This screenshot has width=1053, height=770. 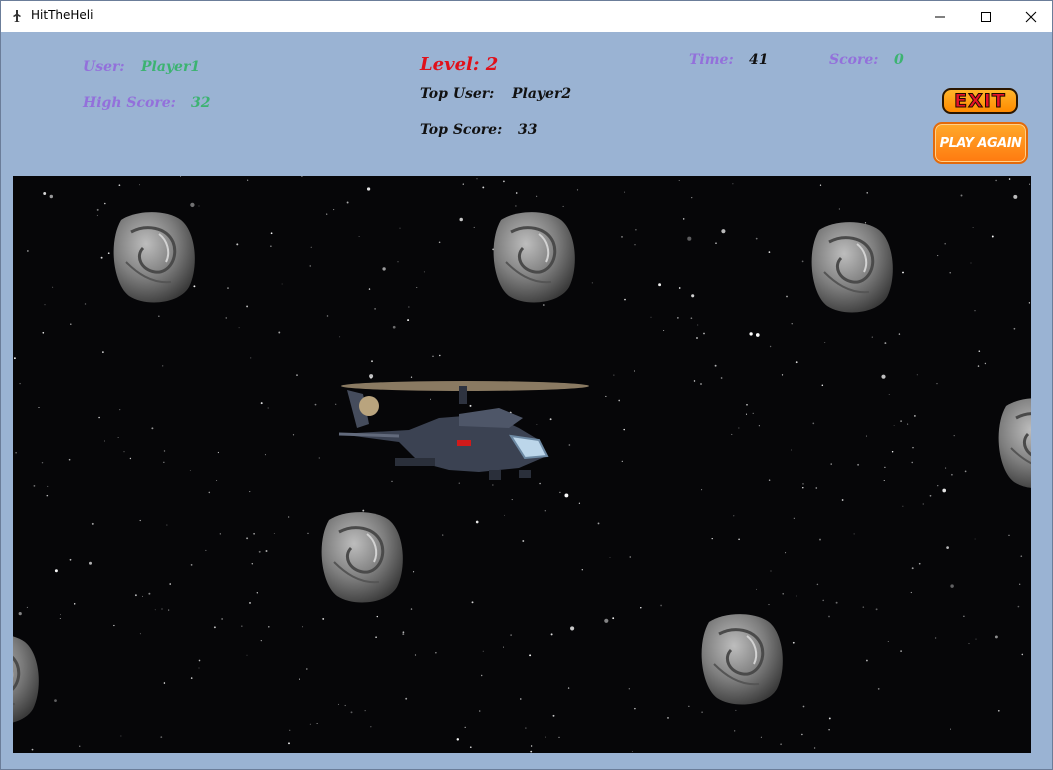 I want to click on score-label: Score:, so click(x=854, y=60).